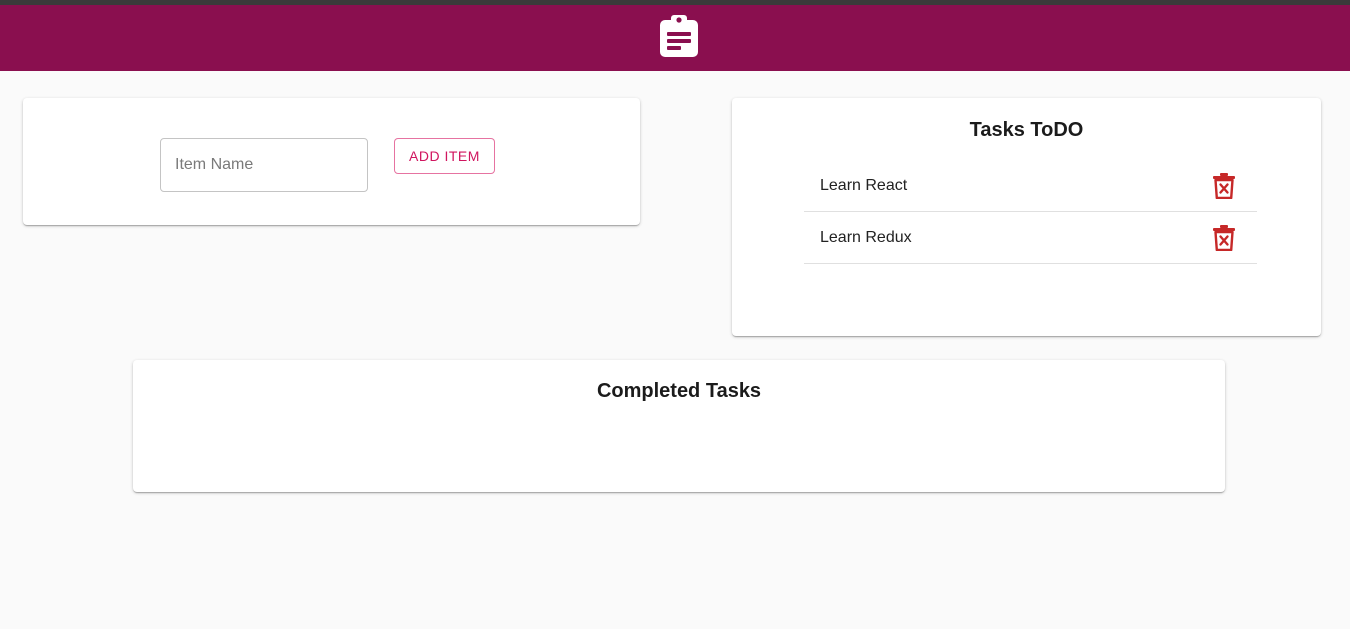  What do you see at coordinates (1030, 186) in the screenshot?
I see `list-item: Learn React` at bounding box center [1030, 186].